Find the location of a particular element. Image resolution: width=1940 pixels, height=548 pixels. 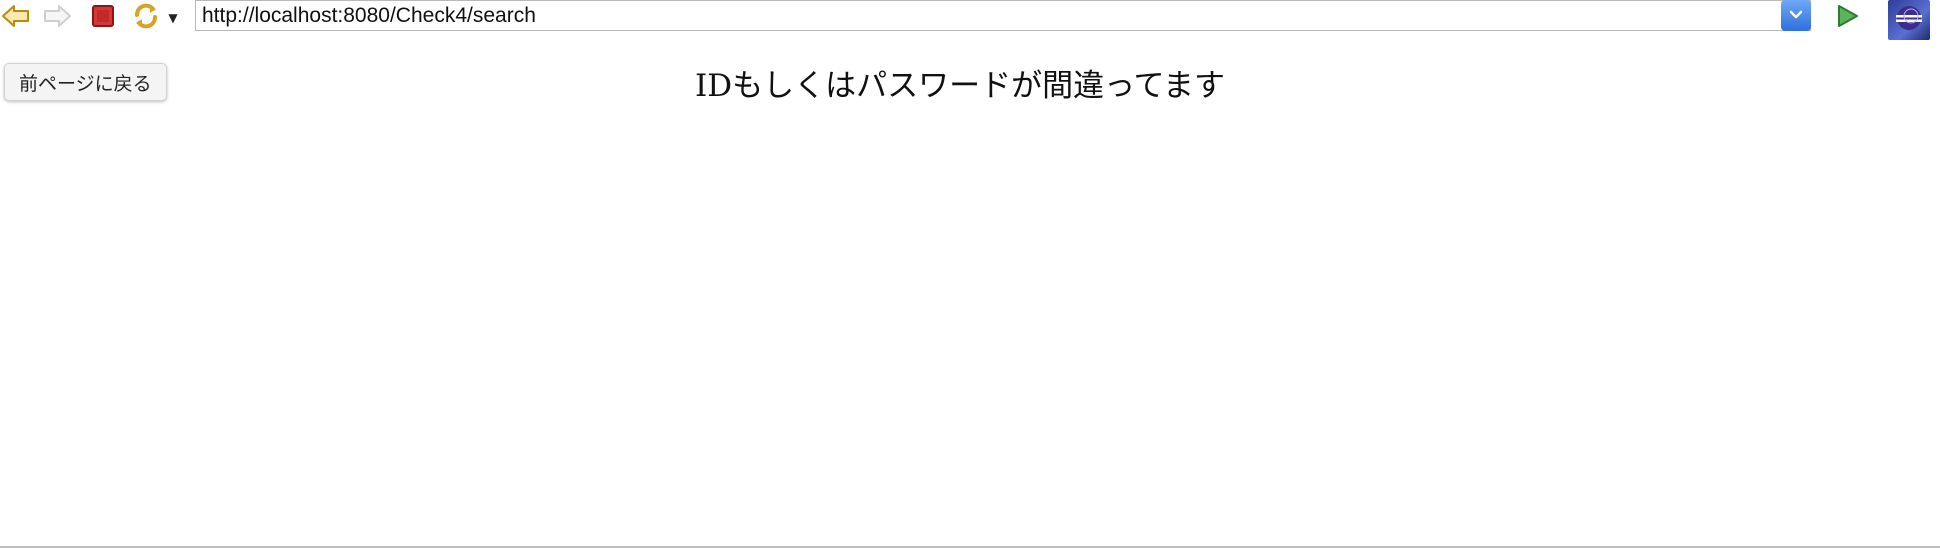

go-button is located at coordinates (1847, 18).